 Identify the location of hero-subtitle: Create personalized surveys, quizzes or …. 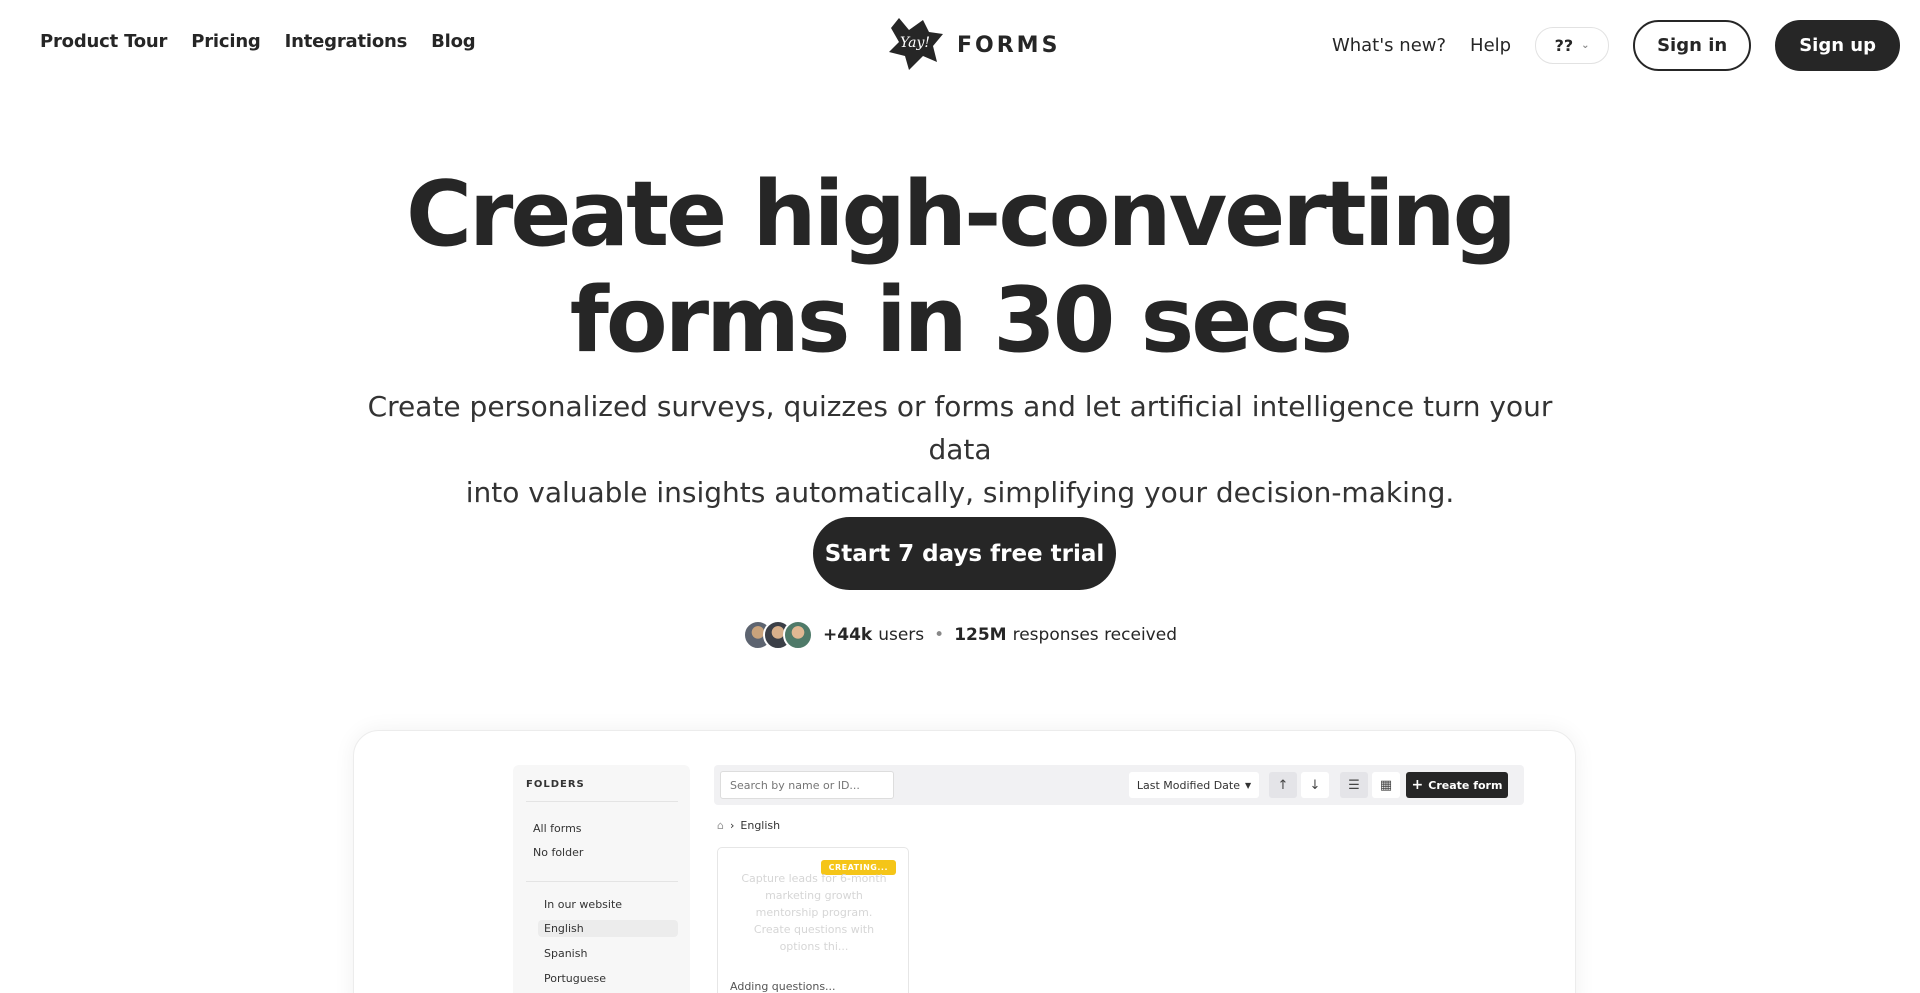
(960, 449).